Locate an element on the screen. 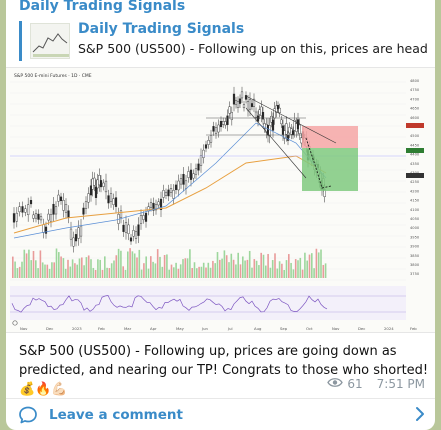 The height and width of the screenshot is (430, 441). price-tag is located at coordinates (415, 175).